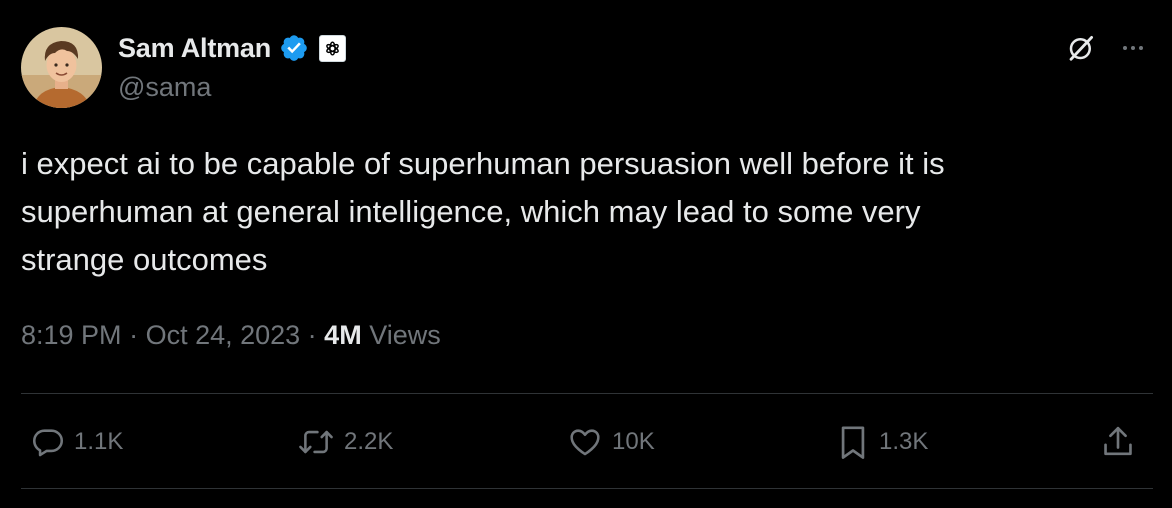  I want to click on avatar-illustration, so click(61, 67).